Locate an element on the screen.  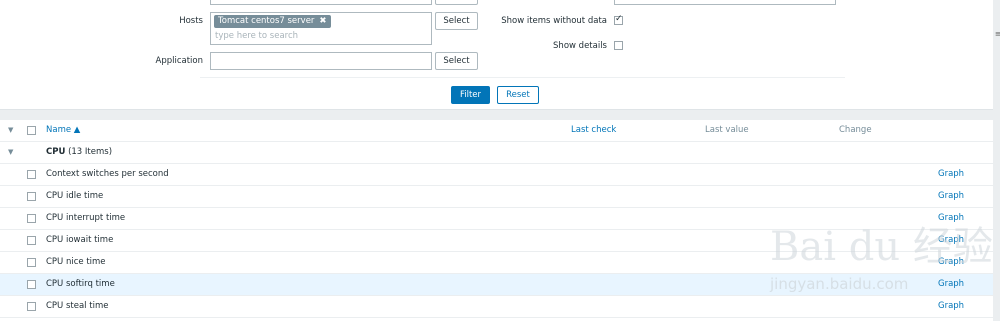
group-collapse-icon: ▼ is located at coordinates (10, 152).